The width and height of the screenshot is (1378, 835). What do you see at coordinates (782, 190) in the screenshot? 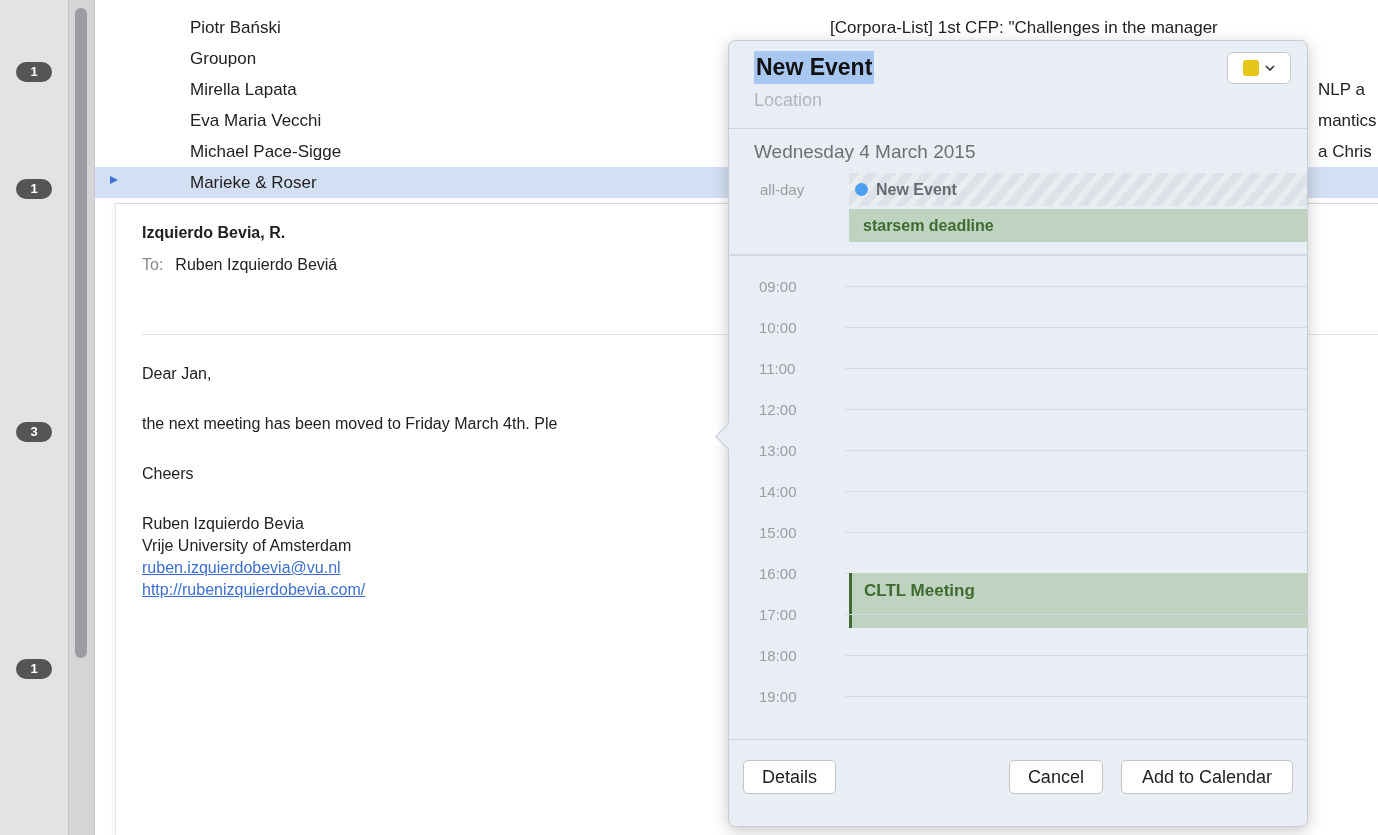
I see `all-day-label: all-day` at bounding box center [782, 190].